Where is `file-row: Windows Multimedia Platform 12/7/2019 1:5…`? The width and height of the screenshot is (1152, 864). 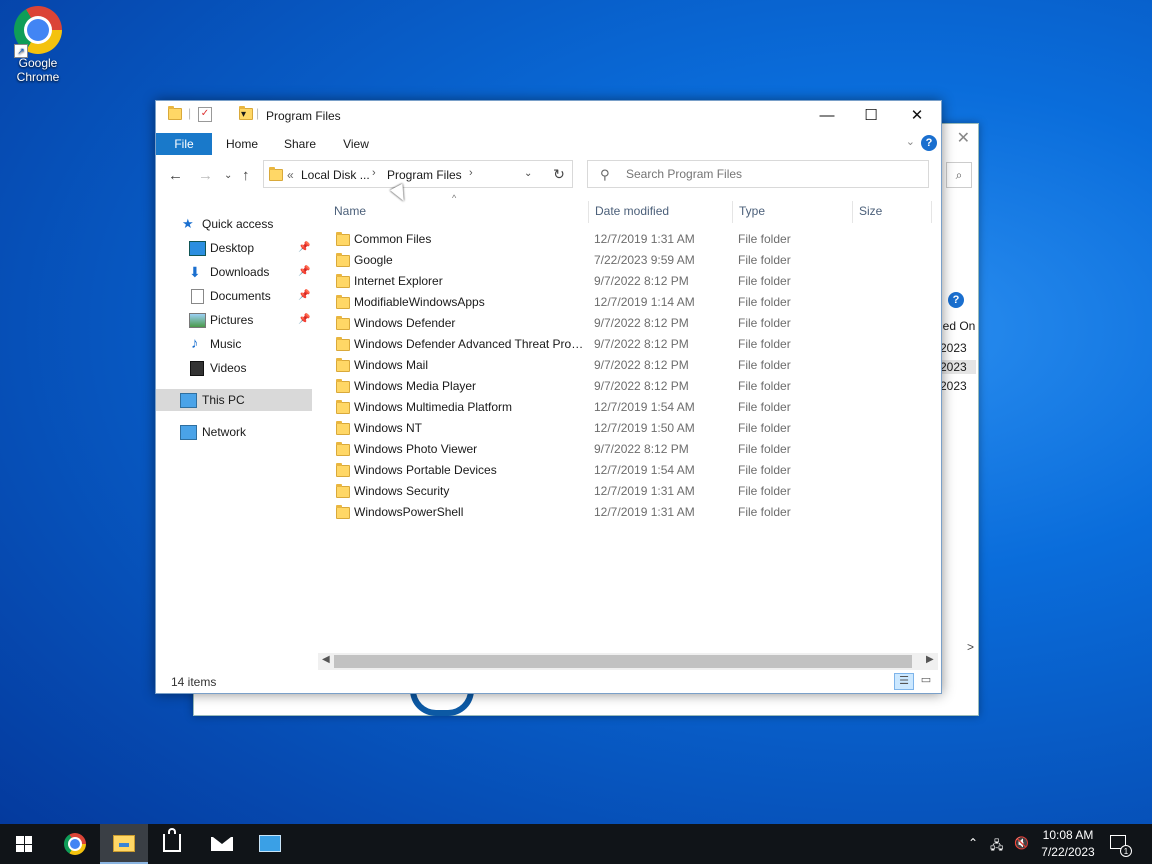 file-row: Windows Multimedia Platform 12/7/2019 1:5… is located at coordinates (628, 407).